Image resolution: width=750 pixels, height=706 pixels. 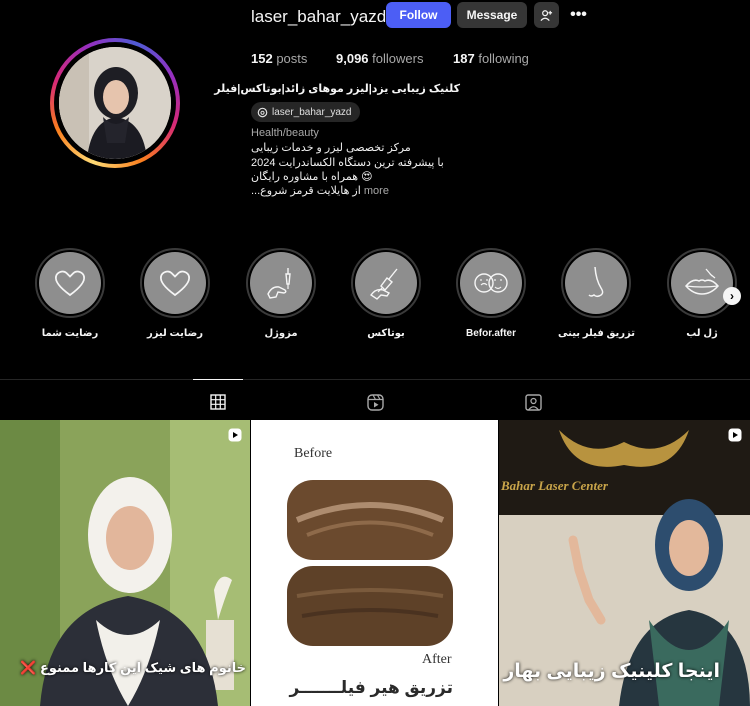 What do you see at coordinates (611, 671) in the screenshot?
I see `post-caption: اینجا کلینیک زیبایی بهار` at bounding box center [611, 671].